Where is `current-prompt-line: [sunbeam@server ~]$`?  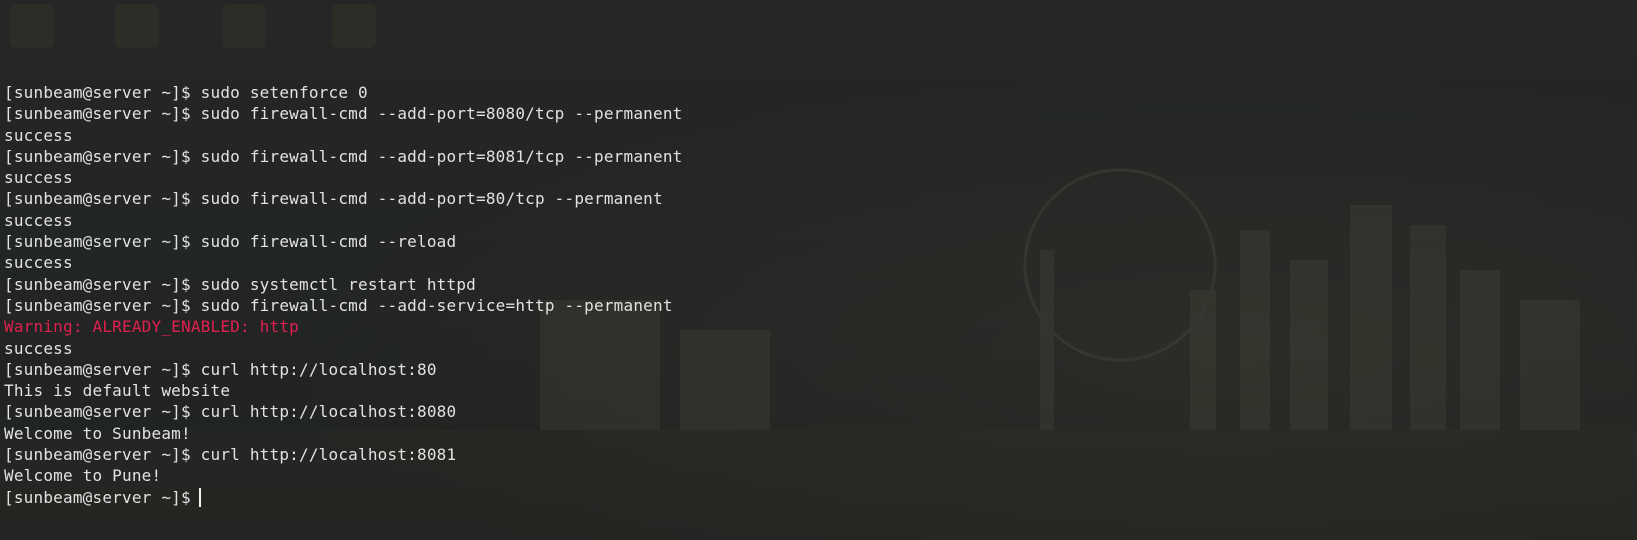
current-prompt-line: [sunbeam@server ~]$ is located at coordinates (343, 497).